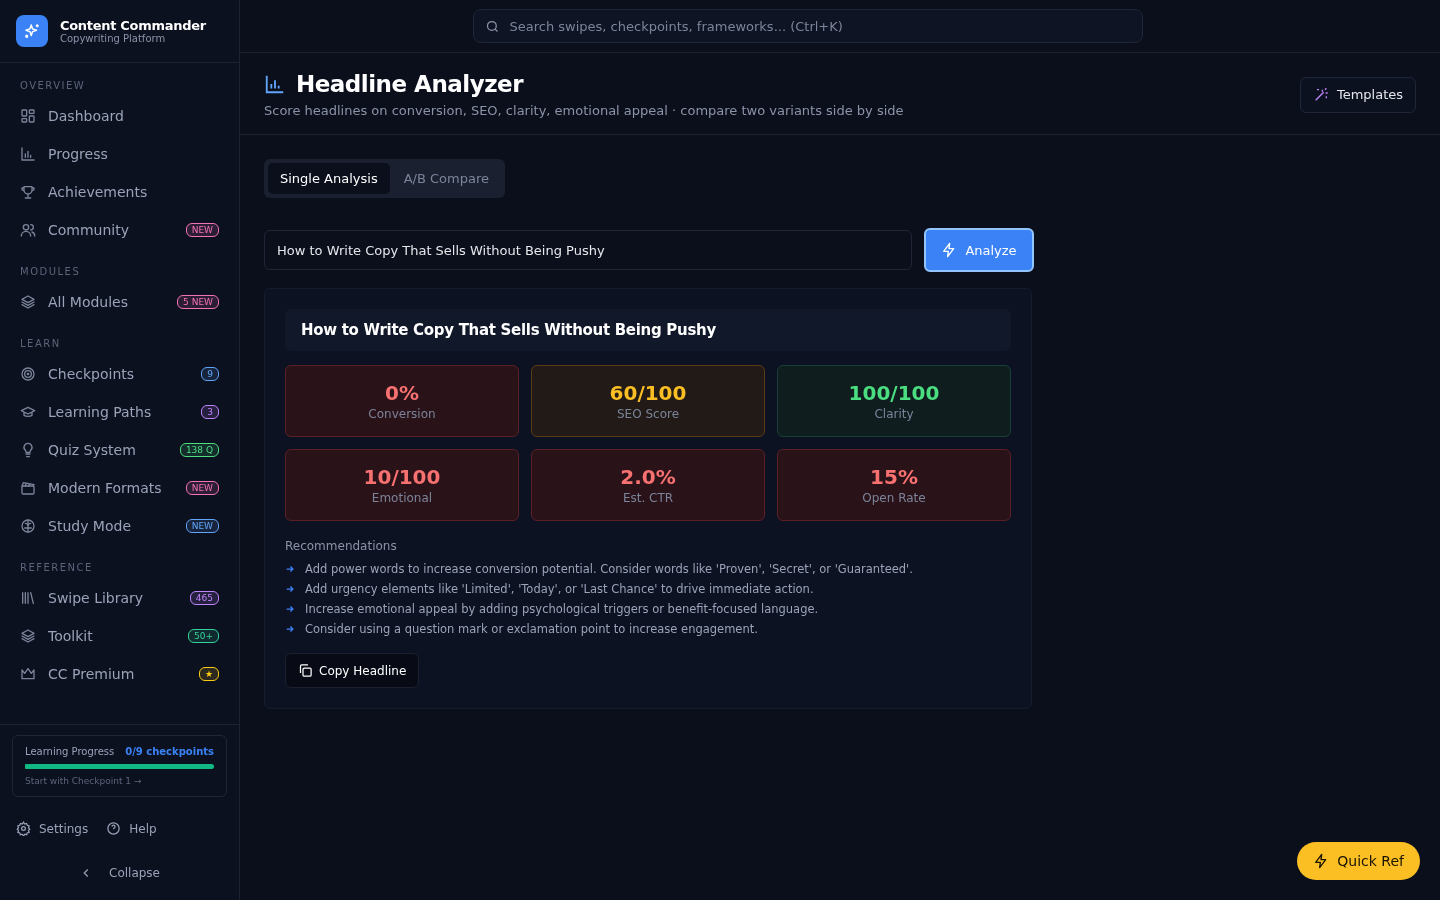 The height and width of the screenshot is (900, 1440). Describe the element at coordinates (28, 598) in the screenshot. I see `books-icon` at that location.